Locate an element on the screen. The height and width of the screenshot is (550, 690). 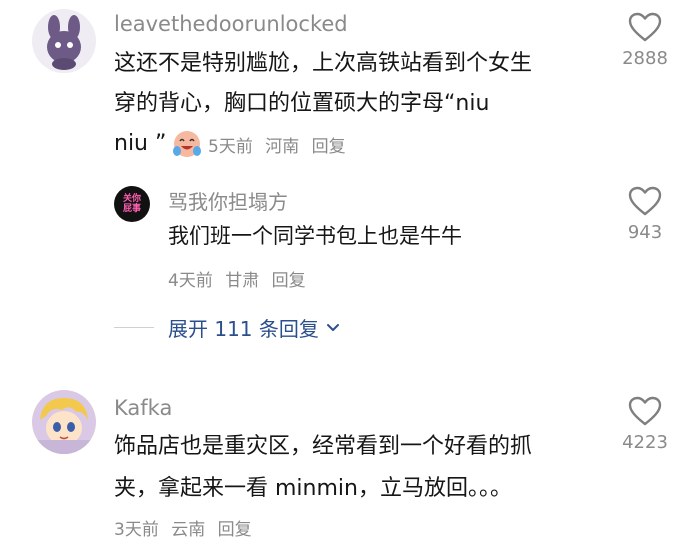
comment-meta: 4天前 甘肃 回复 is located at coordinates (240, 278).